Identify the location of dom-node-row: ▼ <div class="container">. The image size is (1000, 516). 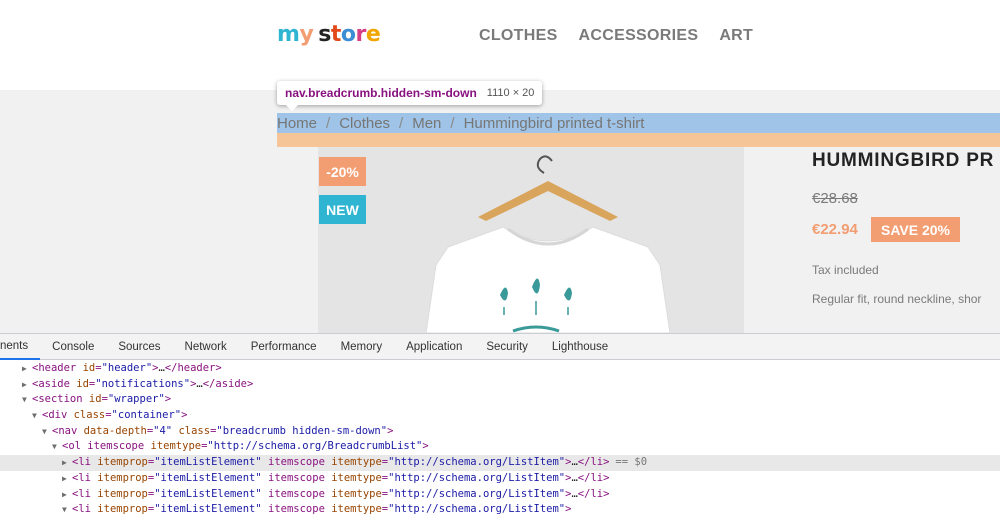
(500, 416).